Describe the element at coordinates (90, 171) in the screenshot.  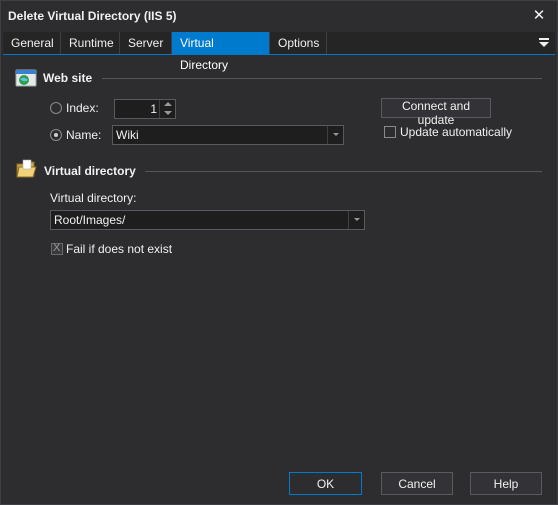
I see `virtual-directory-heading: Virtual directory` at that location.